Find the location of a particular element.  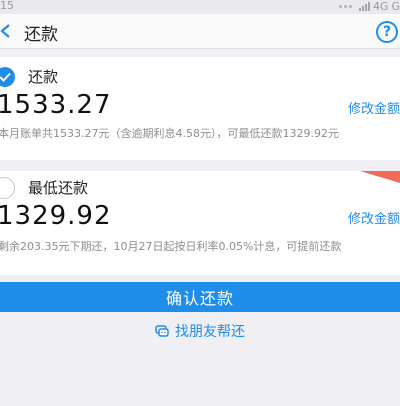

repay-amount: 1329.92 is located at coordinates (56, 216).